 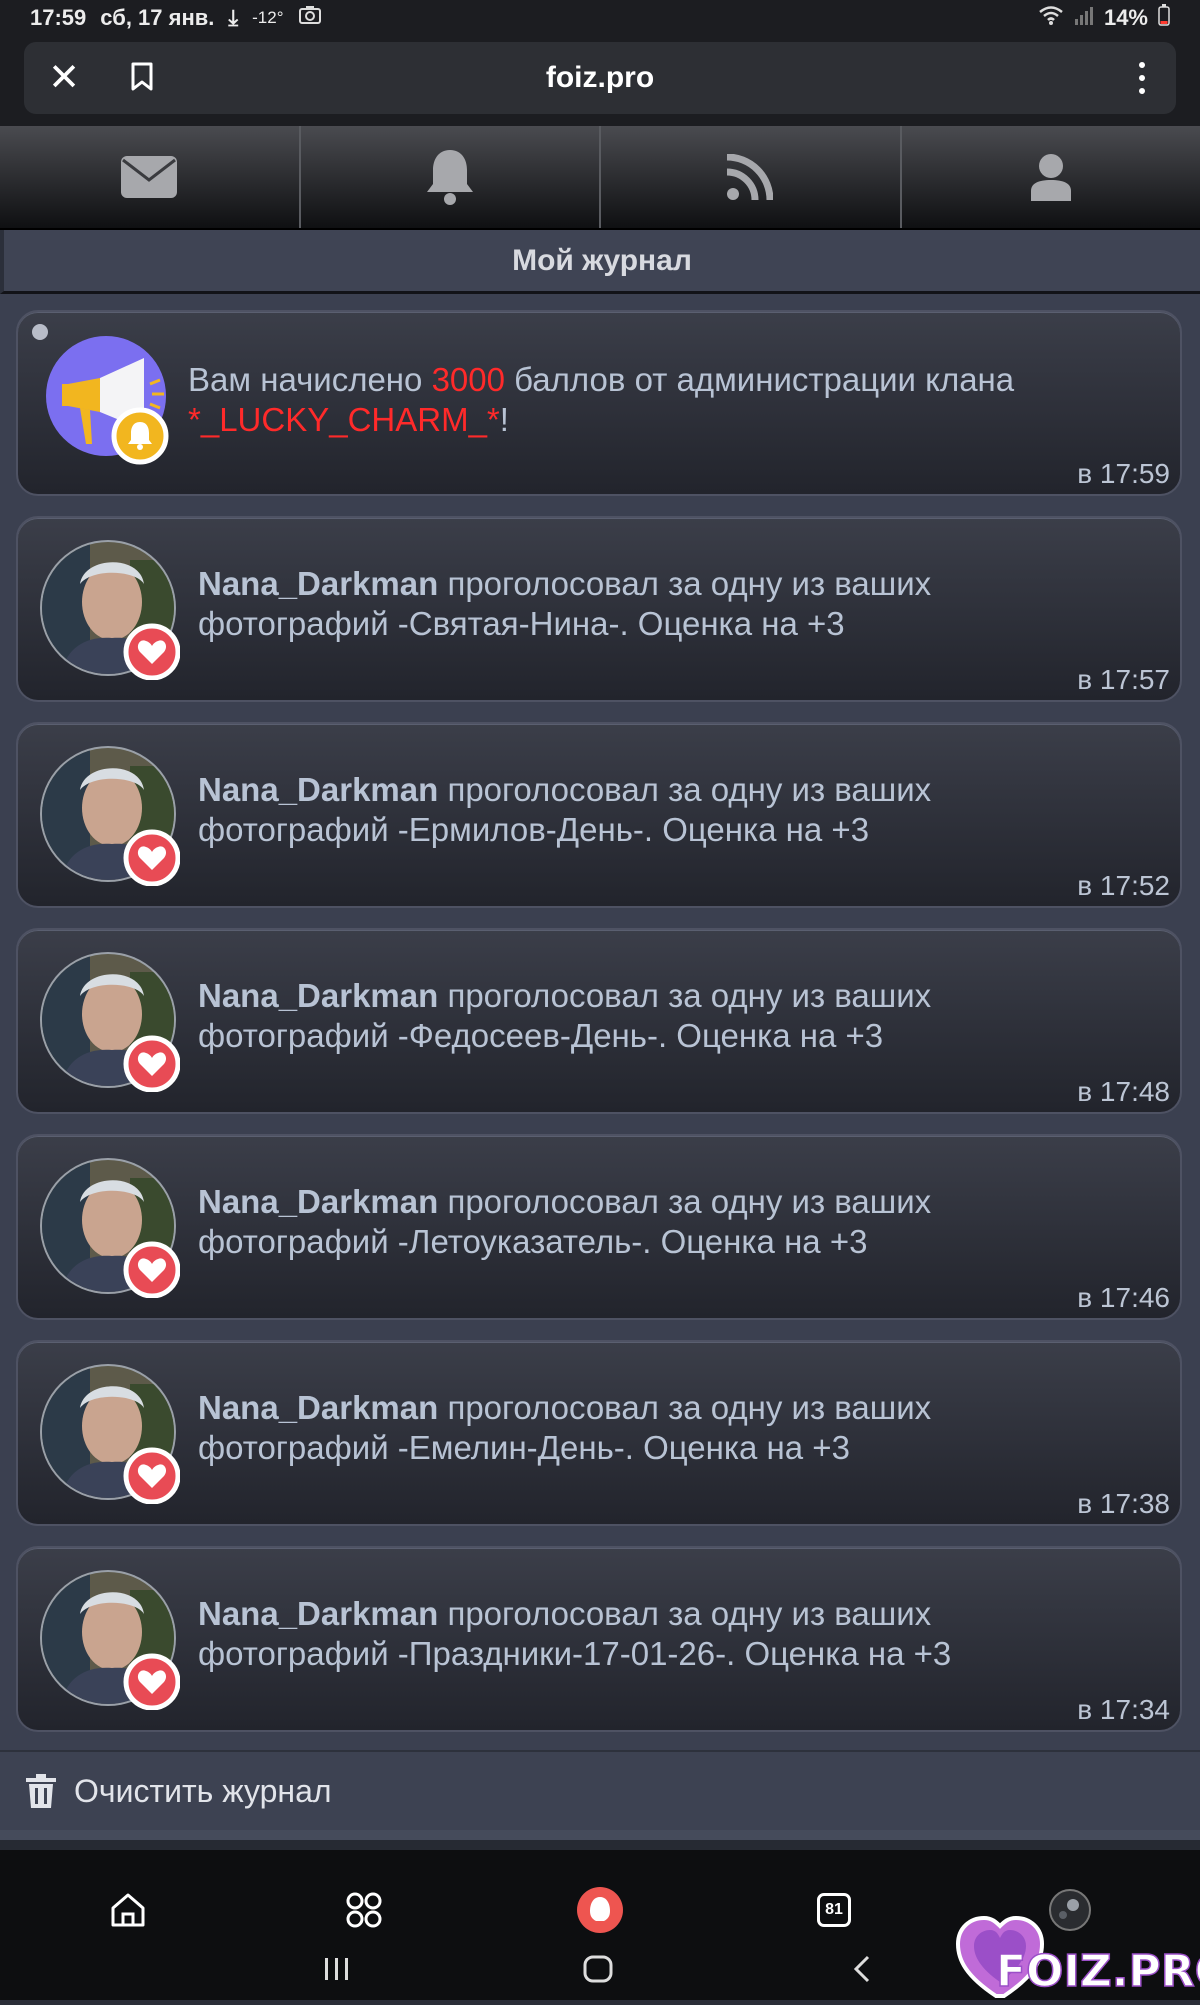 I want to click on back-button, so click(x=862, y=1971).